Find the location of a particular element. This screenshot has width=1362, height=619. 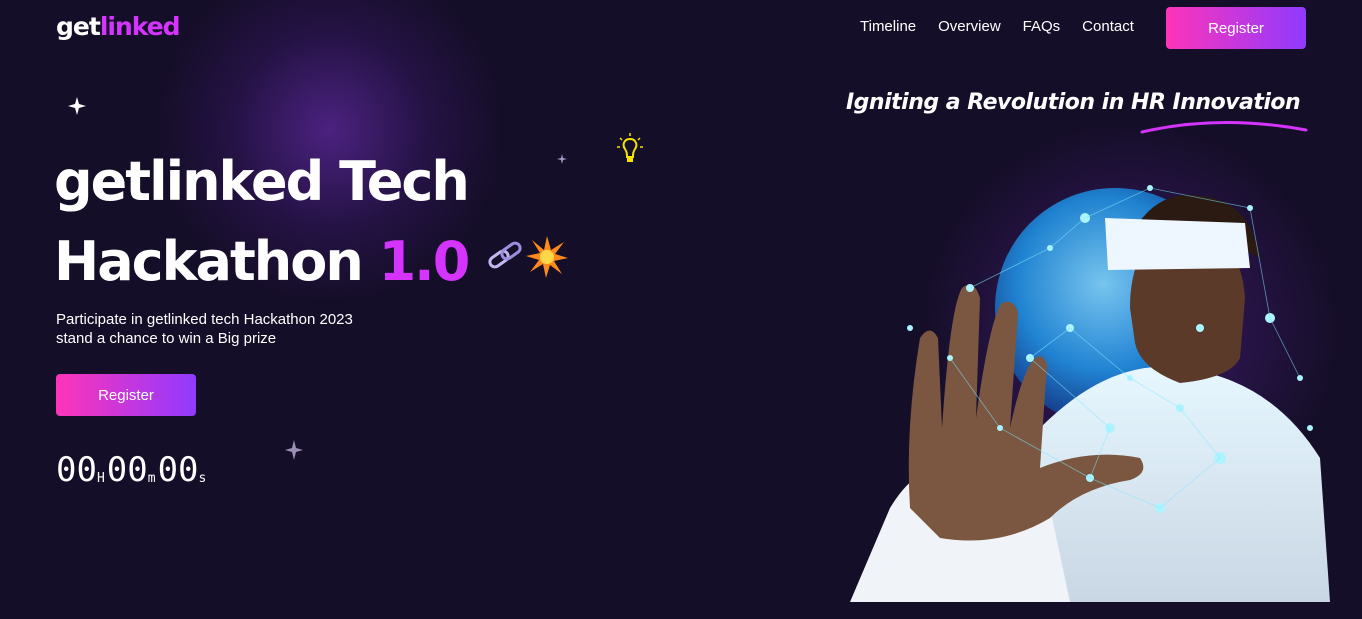

hero-tagline: Igniting a Revolution in HR Innovation is located at coordinates (1073, 102).